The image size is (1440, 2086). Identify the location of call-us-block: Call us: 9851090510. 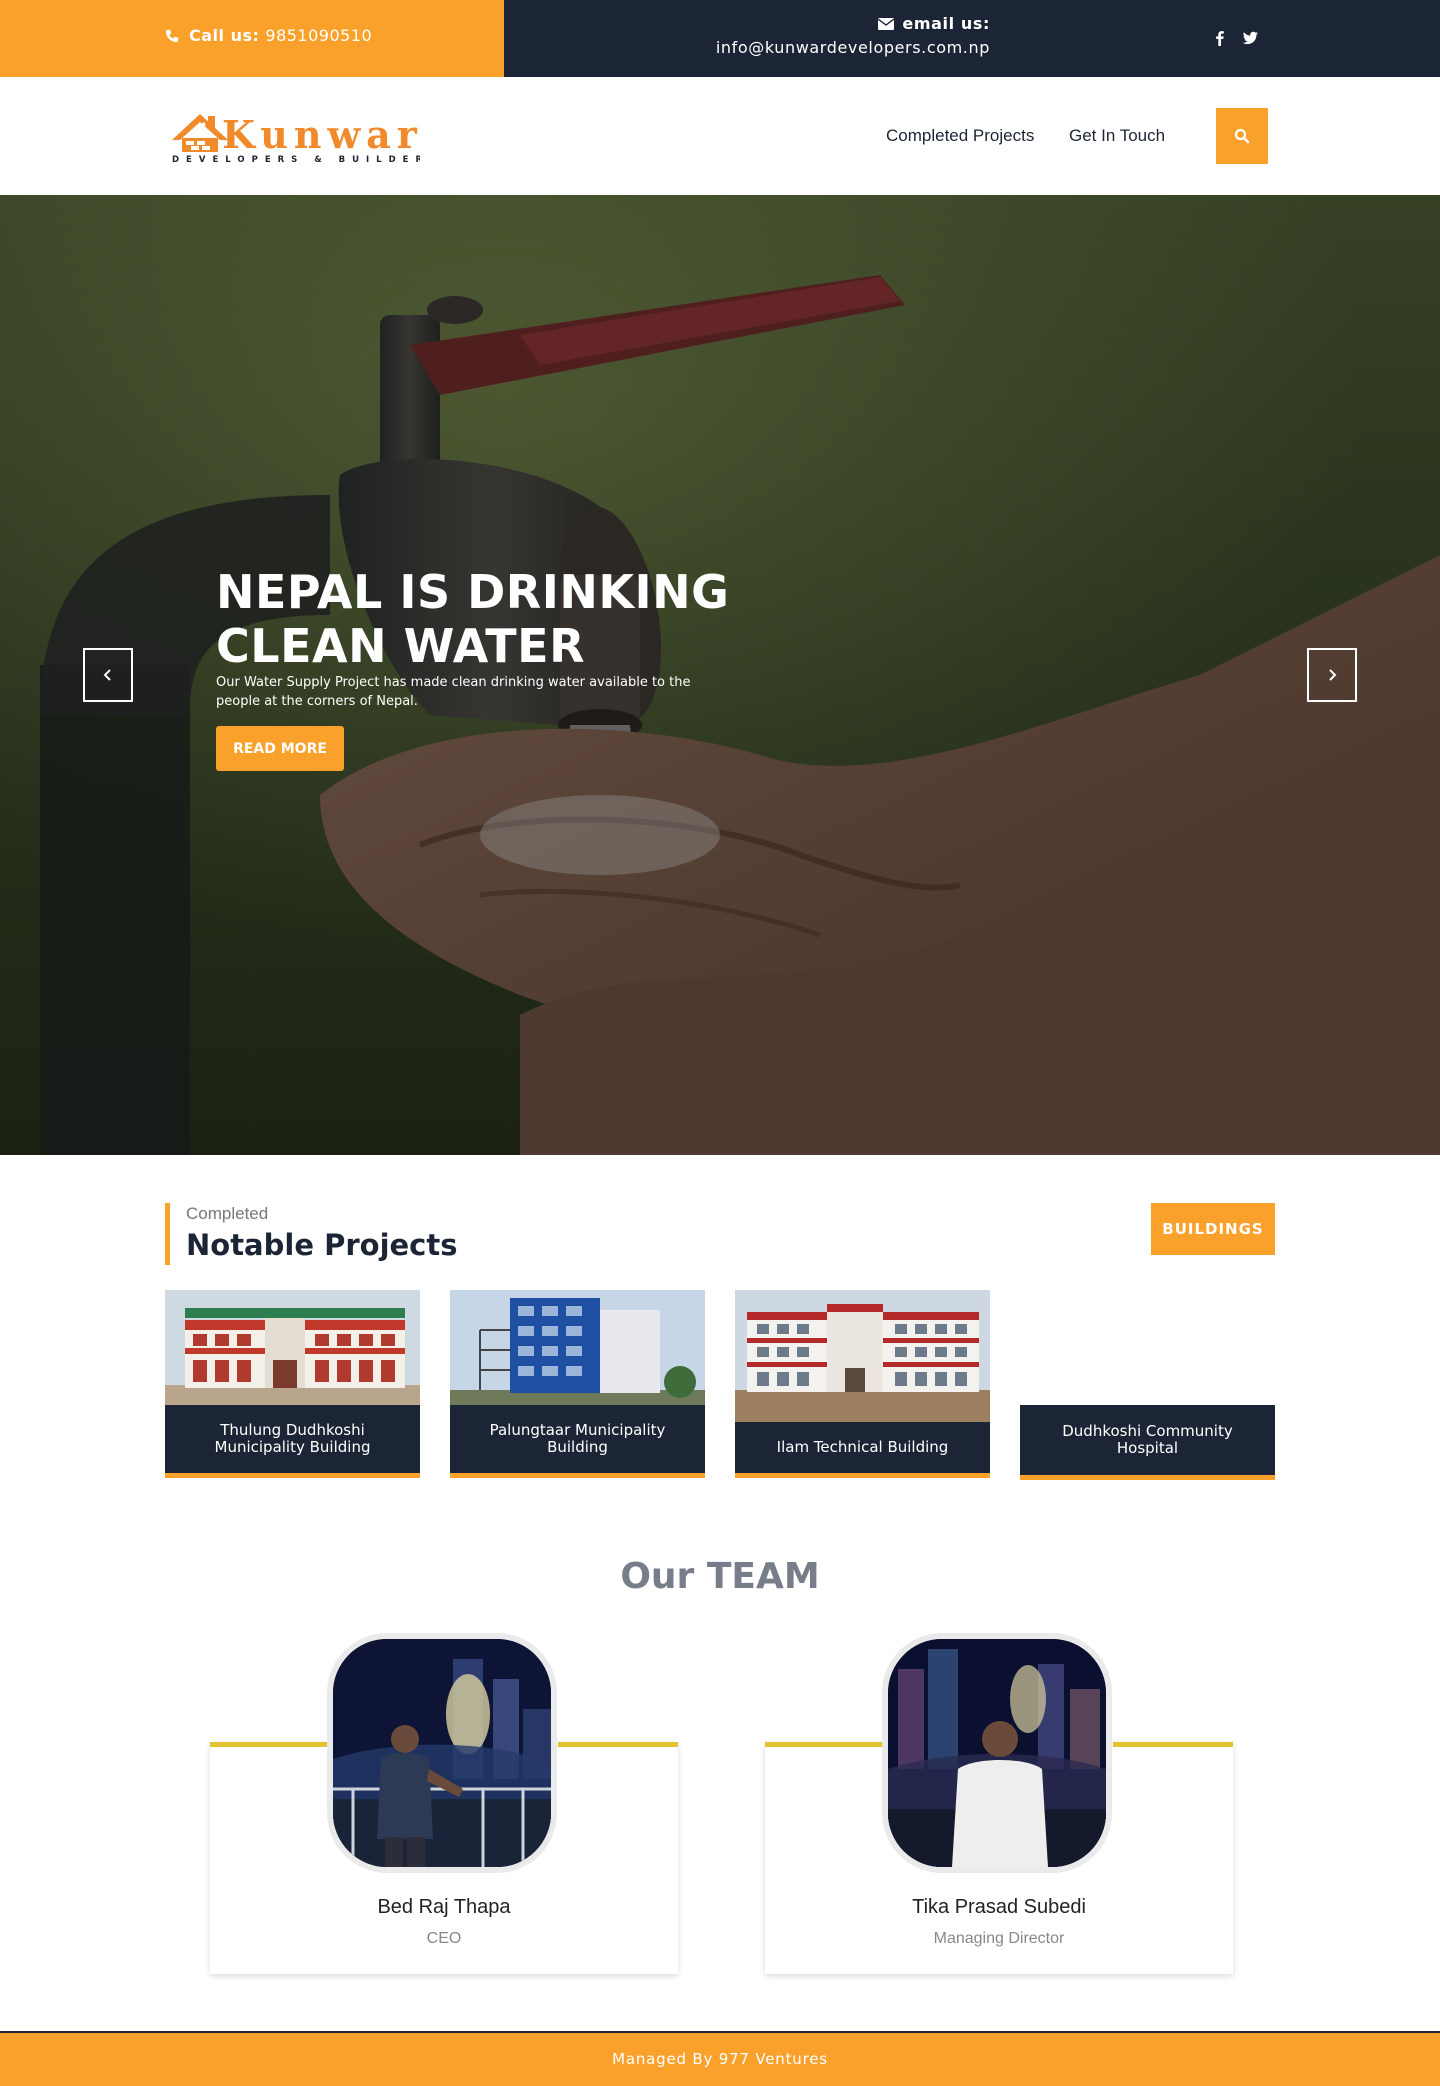
(252, 38).